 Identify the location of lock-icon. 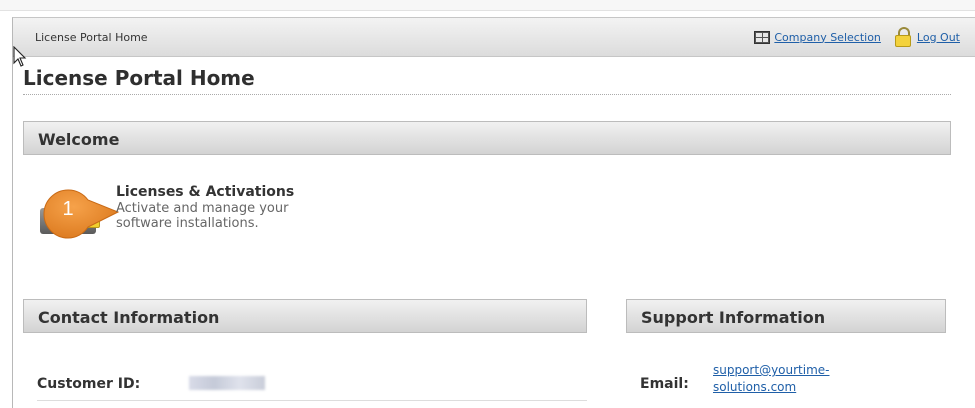
(902, 37).